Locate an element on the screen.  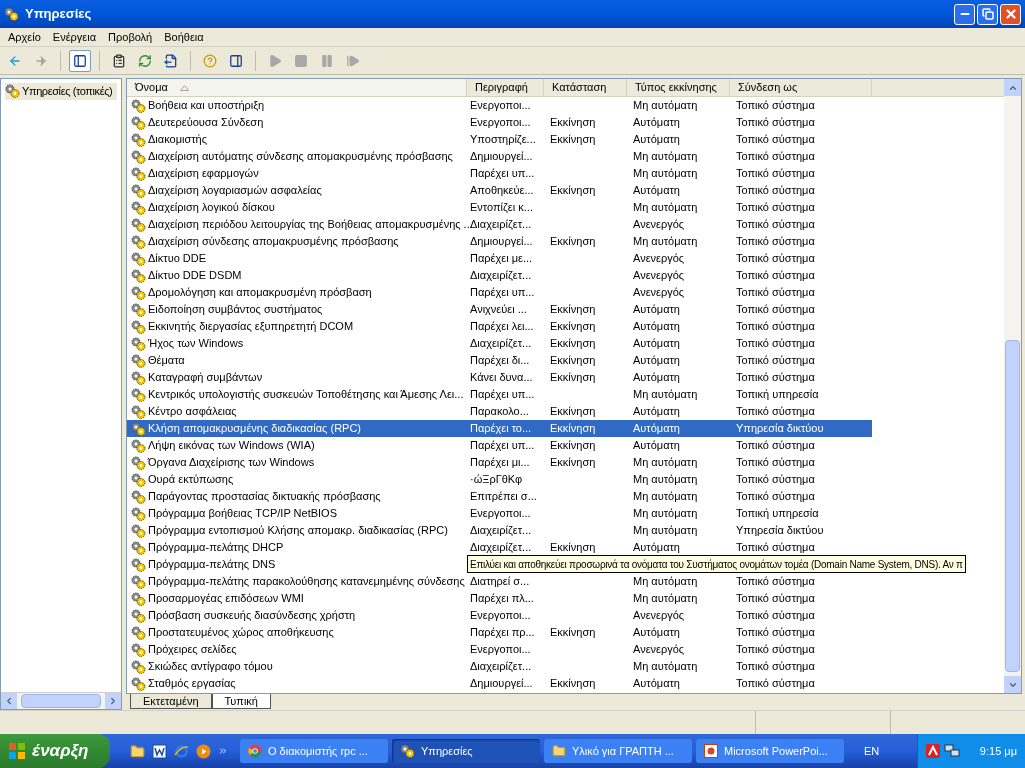
service-row: Διαχείριση εφαρμογών Παρέχει υπ... Μη αυτόματη Τοπικό σύστημα is located at coordinates (499, 173).